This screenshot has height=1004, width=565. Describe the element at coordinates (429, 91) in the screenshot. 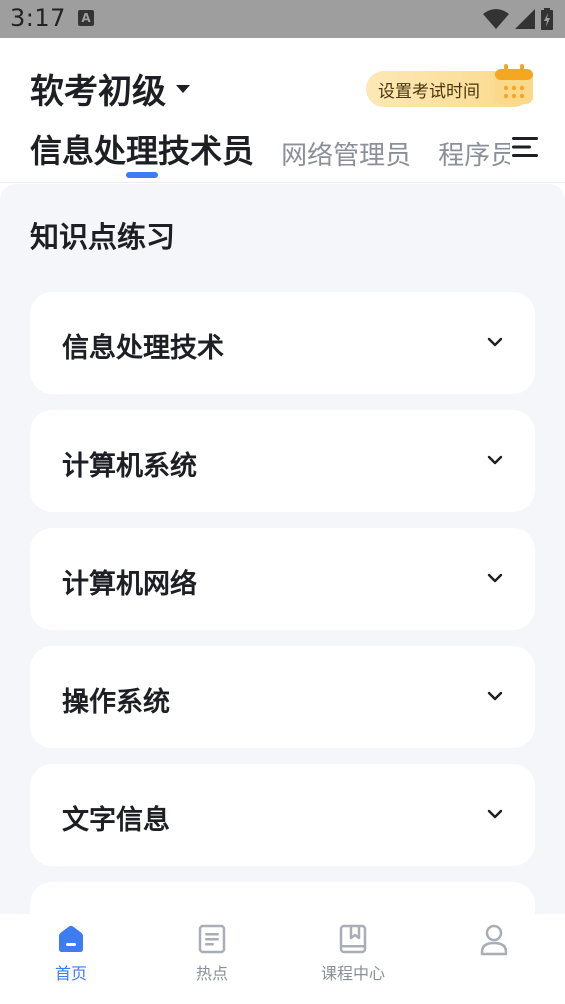

I see `set-exam-time-label: 设置考试时间` at that location.